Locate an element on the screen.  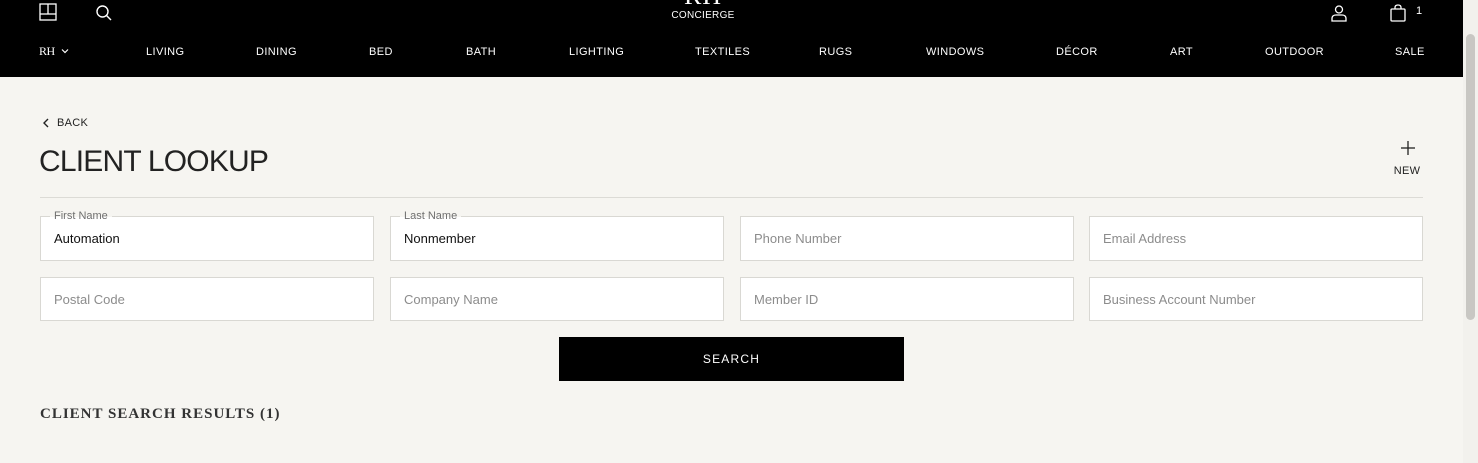
divider is located at coordinates (731, 197).